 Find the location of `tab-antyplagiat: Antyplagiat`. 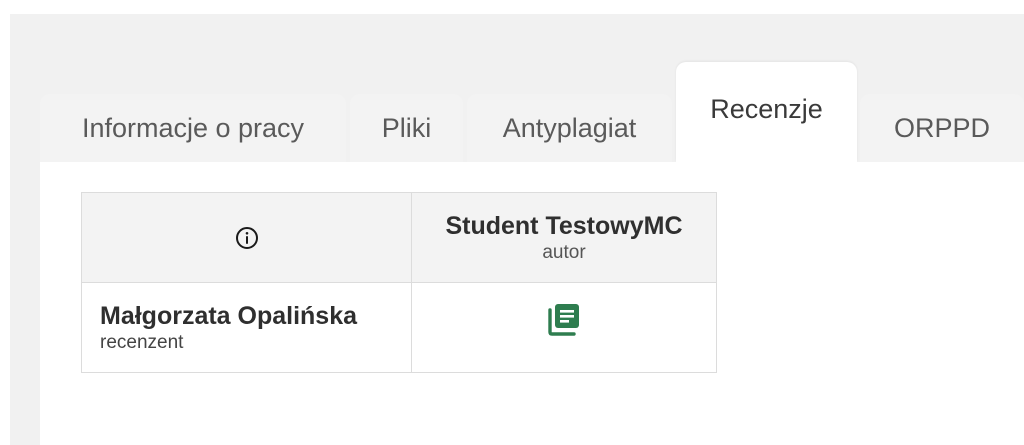

tab-antyplagiat: Antyplagiat is located at coordinates (569, 128).